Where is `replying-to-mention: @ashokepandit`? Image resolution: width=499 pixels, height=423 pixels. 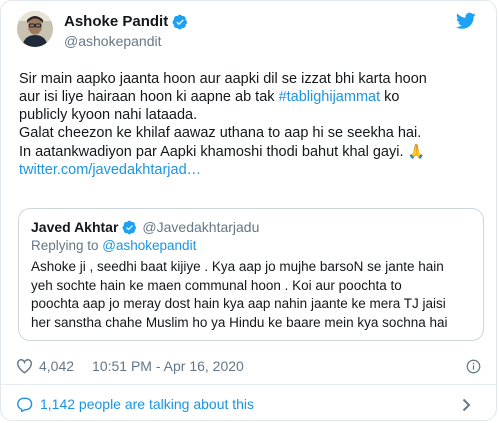 replying-to-mention: @ashokepandit is located at coordinates (149, 245).